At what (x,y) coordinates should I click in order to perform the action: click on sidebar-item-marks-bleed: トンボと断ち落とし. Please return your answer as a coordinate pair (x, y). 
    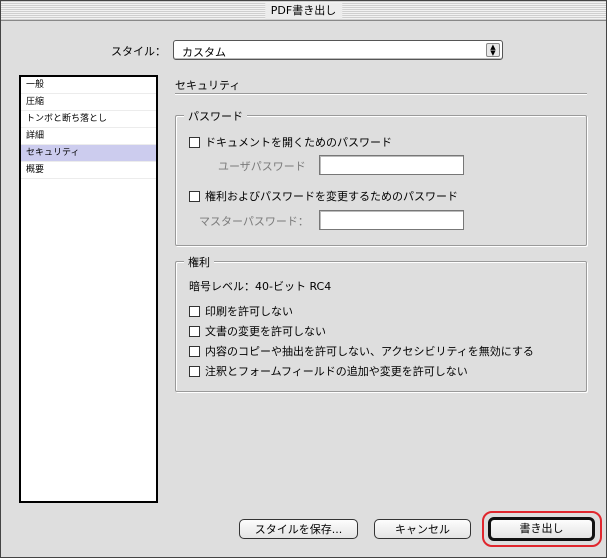
    Looking at the image, I should click on (88, 119).